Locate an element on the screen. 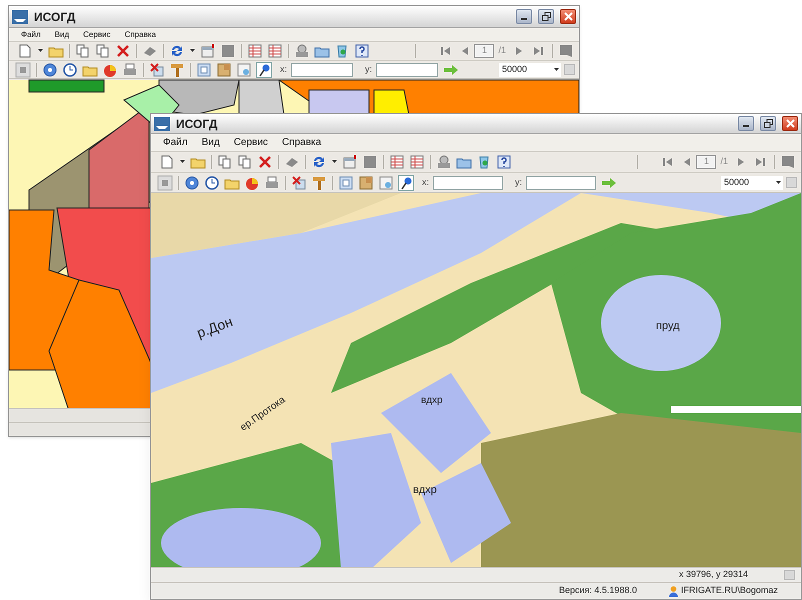 Image resolution: width=802 pixels, height=600 pixels. version-text: Версия: 4.5.1988.0 is located at coordinates (598, 591).